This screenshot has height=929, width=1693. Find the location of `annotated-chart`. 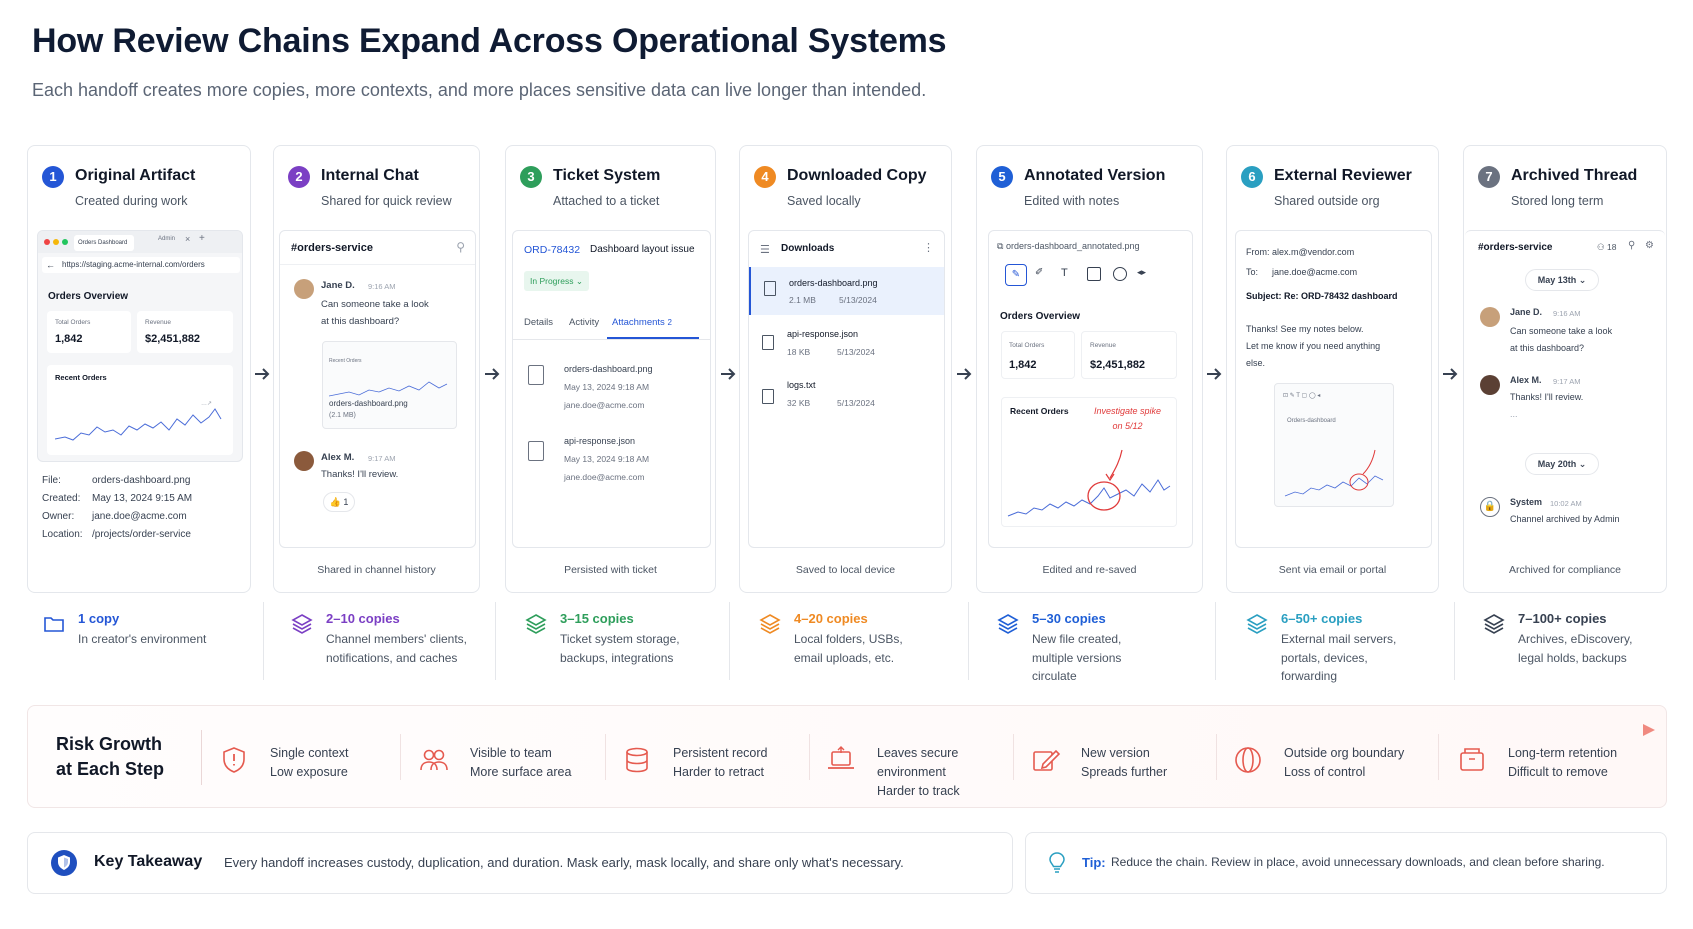

annotated-chart is located at coordinates (1089, 483).